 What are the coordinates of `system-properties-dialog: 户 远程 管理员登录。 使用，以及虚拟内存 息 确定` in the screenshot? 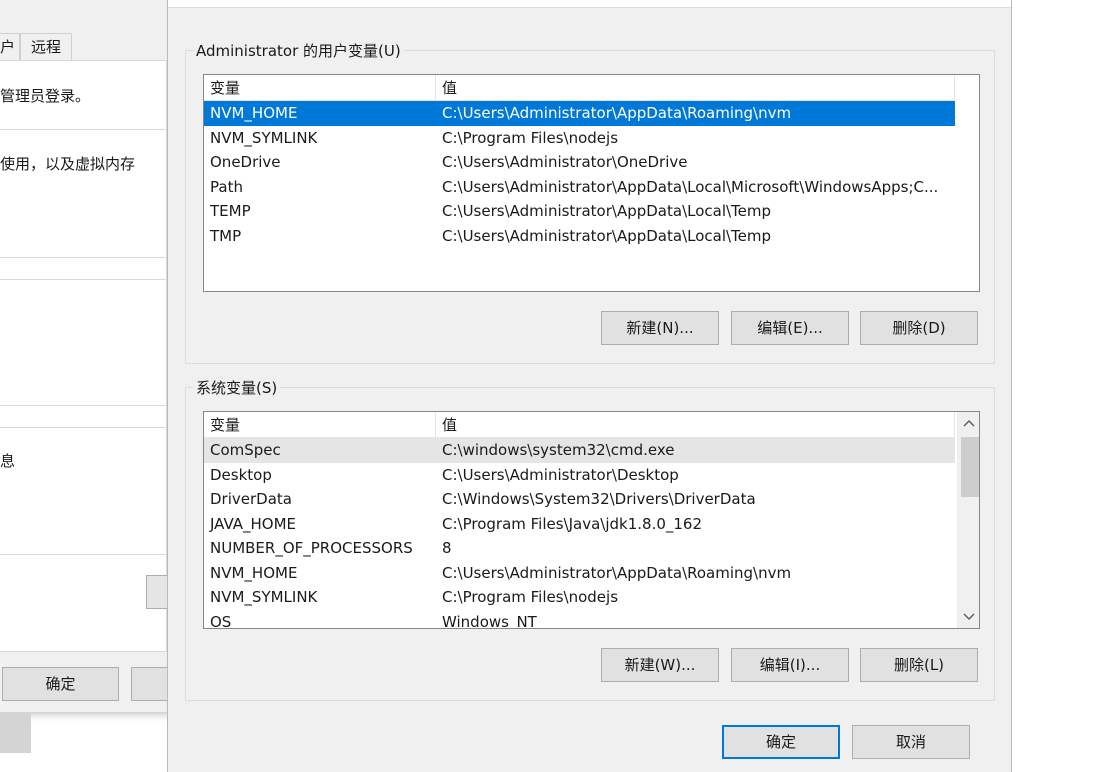 It's located at (87, 356).